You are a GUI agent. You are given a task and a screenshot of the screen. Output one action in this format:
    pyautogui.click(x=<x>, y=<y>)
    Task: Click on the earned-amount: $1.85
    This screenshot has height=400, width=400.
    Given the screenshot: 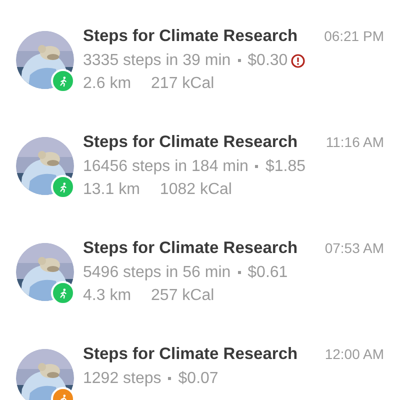 What is the action you would take?
    pyautogui.click(x=285, y=167)
    